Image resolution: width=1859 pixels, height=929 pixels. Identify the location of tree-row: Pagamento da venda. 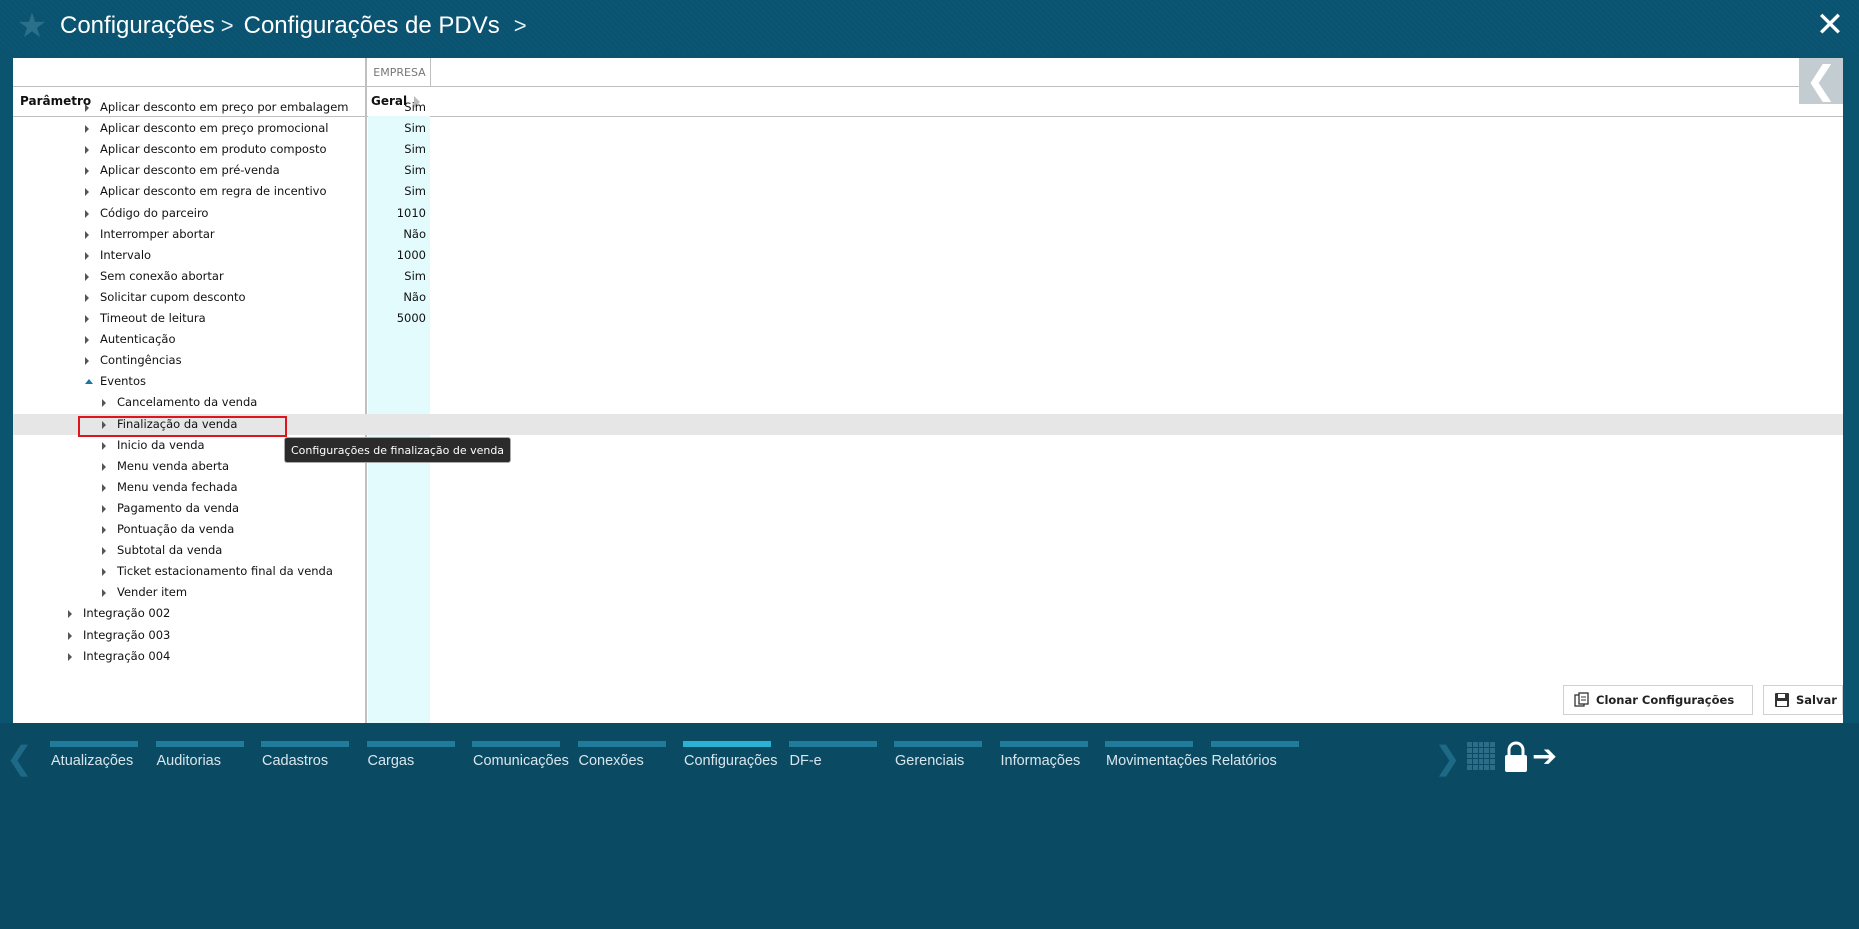
(928, 508).